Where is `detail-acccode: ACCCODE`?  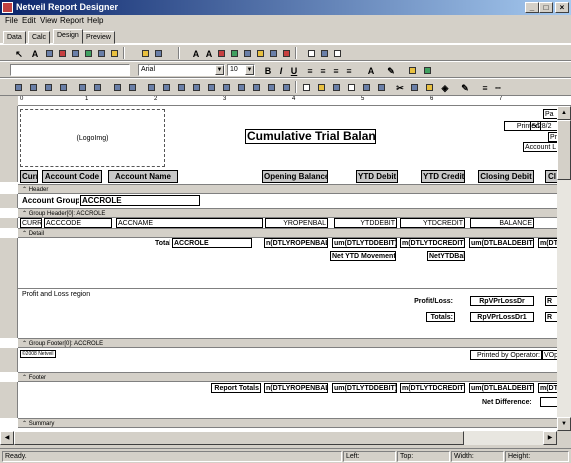 detail-acccode: ACCCODE is located at coordinates (78, 223).